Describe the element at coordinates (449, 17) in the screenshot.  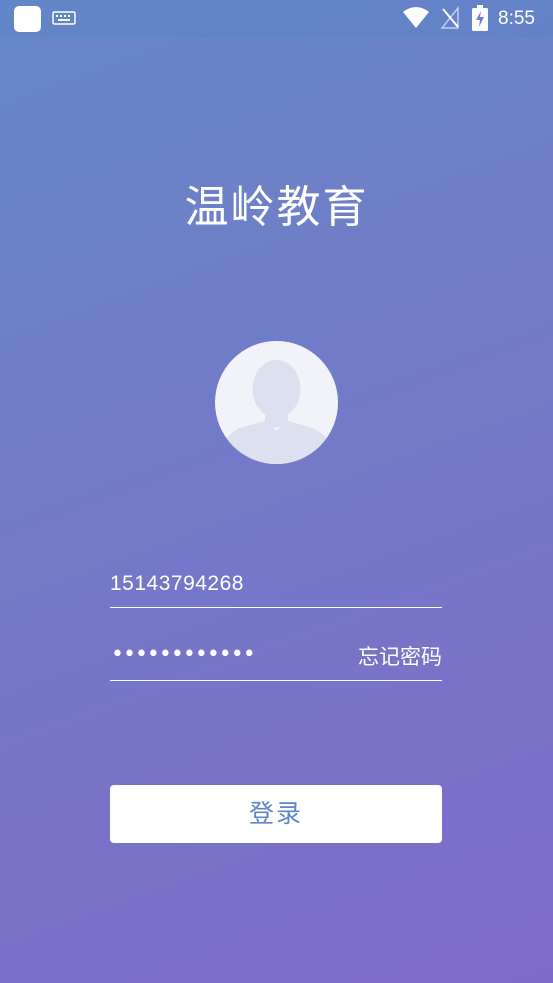
I see `signal-off-icon` at that location.